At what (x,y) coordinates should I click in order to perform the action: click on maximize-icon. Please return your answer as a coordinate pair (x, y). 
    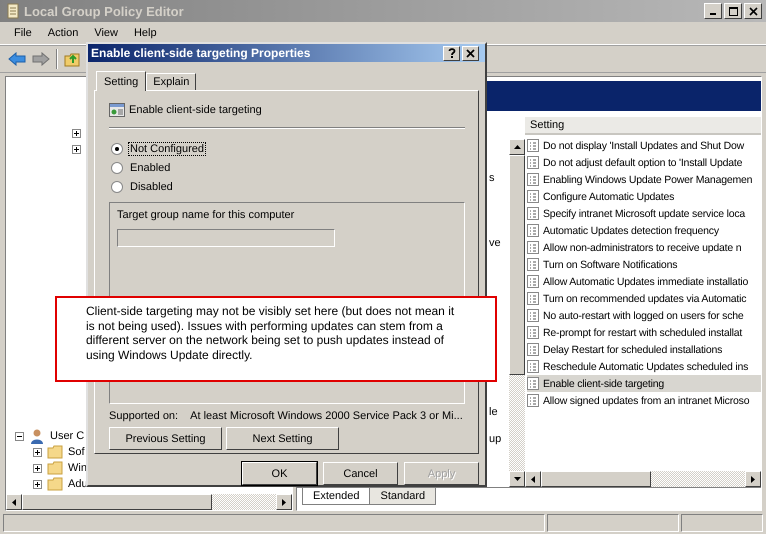
    Looking at the image, I should click on (733, 11).